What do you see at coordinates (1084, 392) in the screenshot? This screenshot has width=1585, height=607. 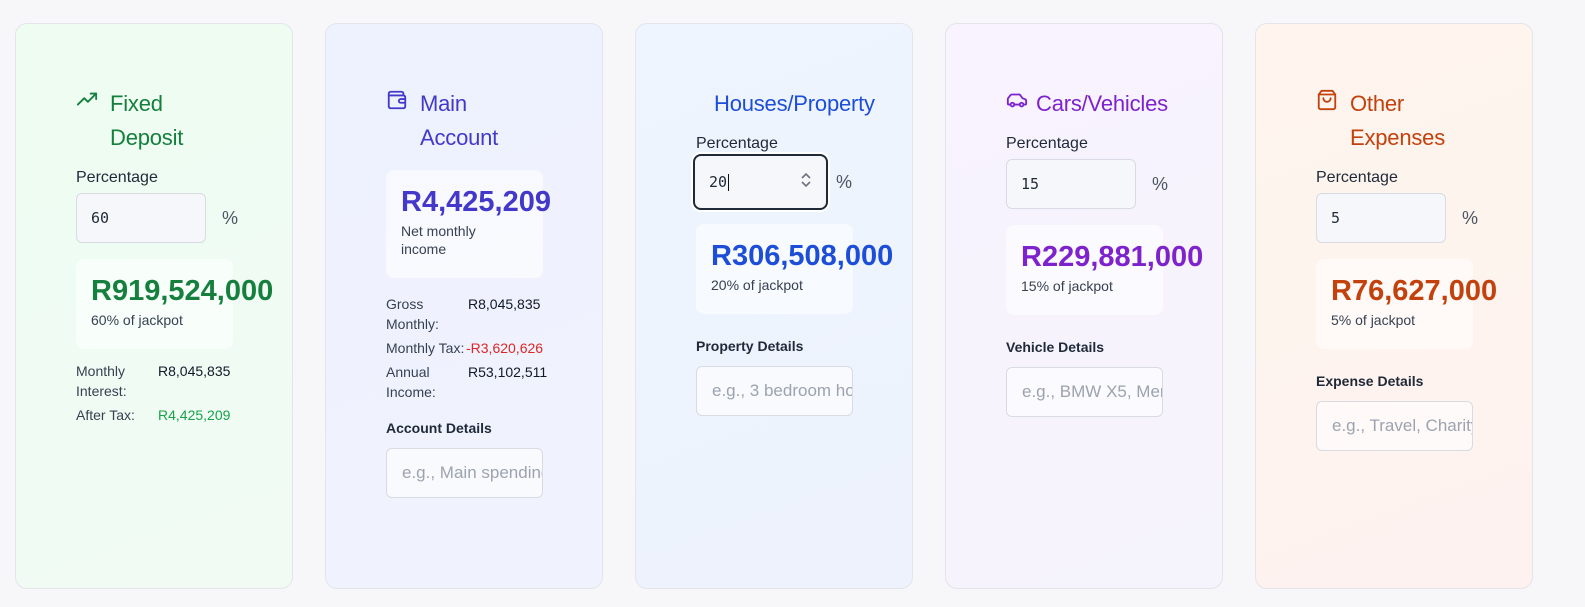 I see `vehicle-details-input: e.g., BMW X5, Mercedes` at bounding box center [1084, 392].